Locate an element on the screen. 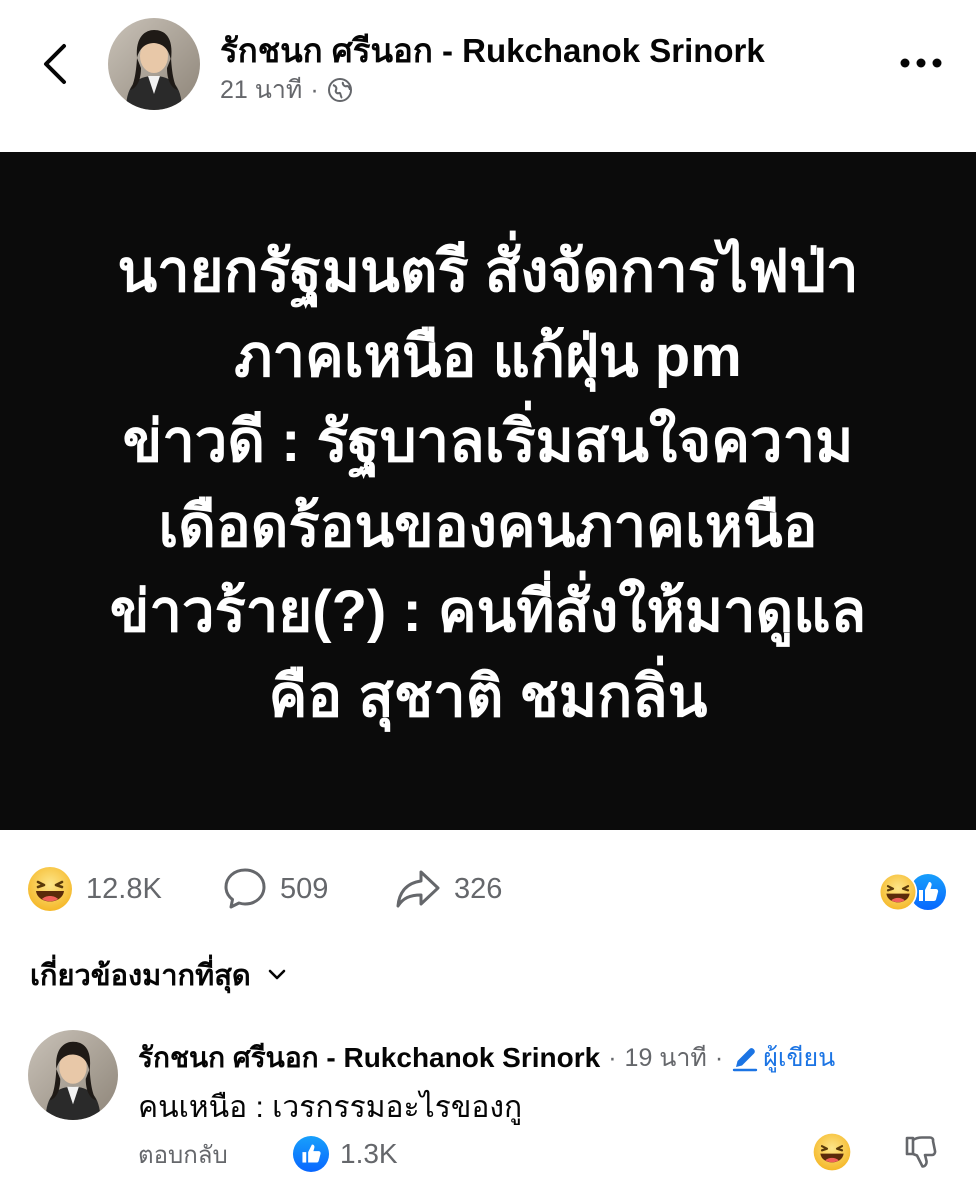  comment-react-button is located at coordinates (832, 1154).